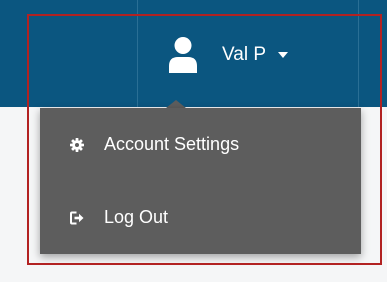 This screenshot has height=282, width=387. What do you see at coordinates (244, 54) in the screenshot?
I see `user-name: Val P` at bounding box center [244, 54].